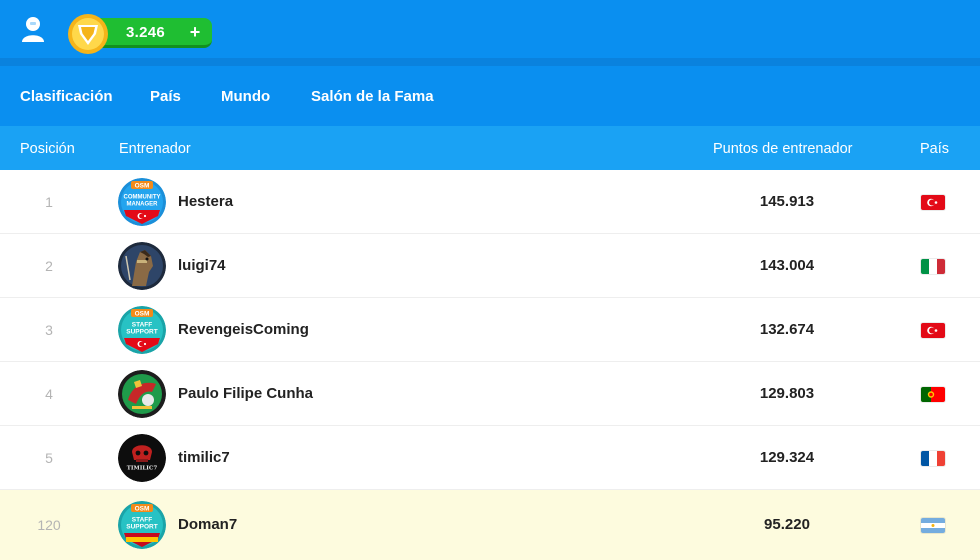  What do you see at coordinates (243, 329) in the screenshot?
I see `row-manager-name: RevengeisComing` at bounding box center [243, 329].